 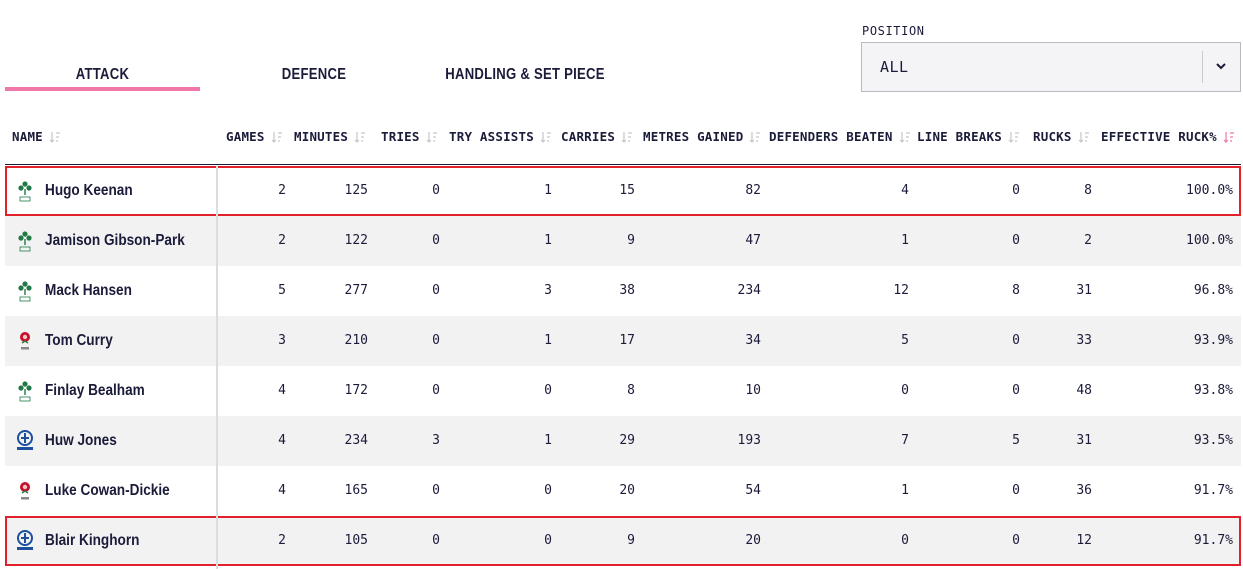 I want to click on column-header-label: DEFENDERS BEATEN, so click(x=831, y=136).